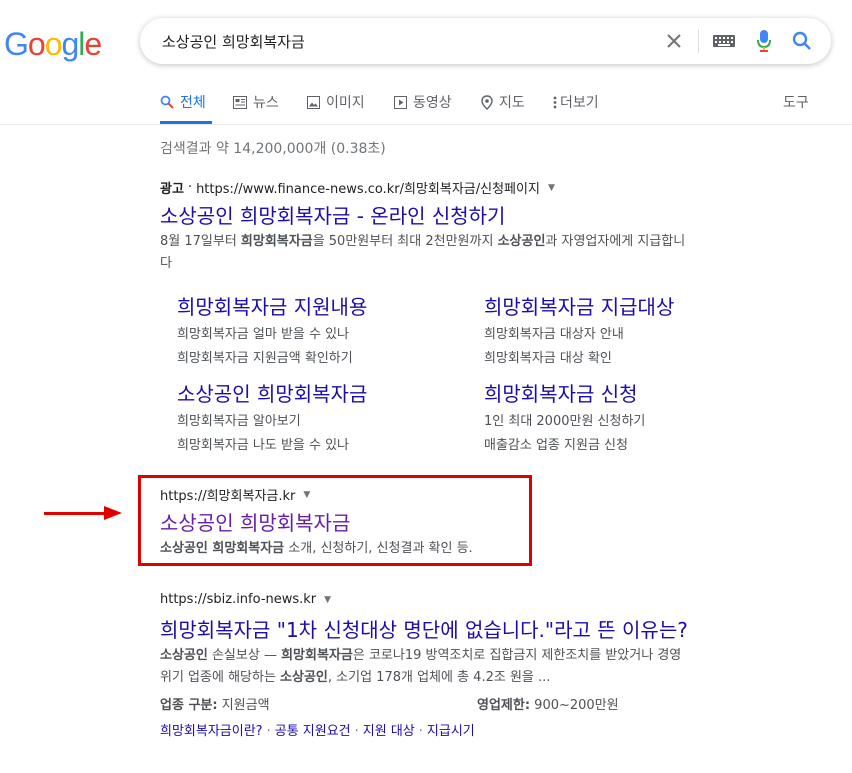 The height and width of the screenshot is (773, 852). Describe the element at coordinates (166, 263) in the screenshot. I see `snippet-text: 다` at that location.